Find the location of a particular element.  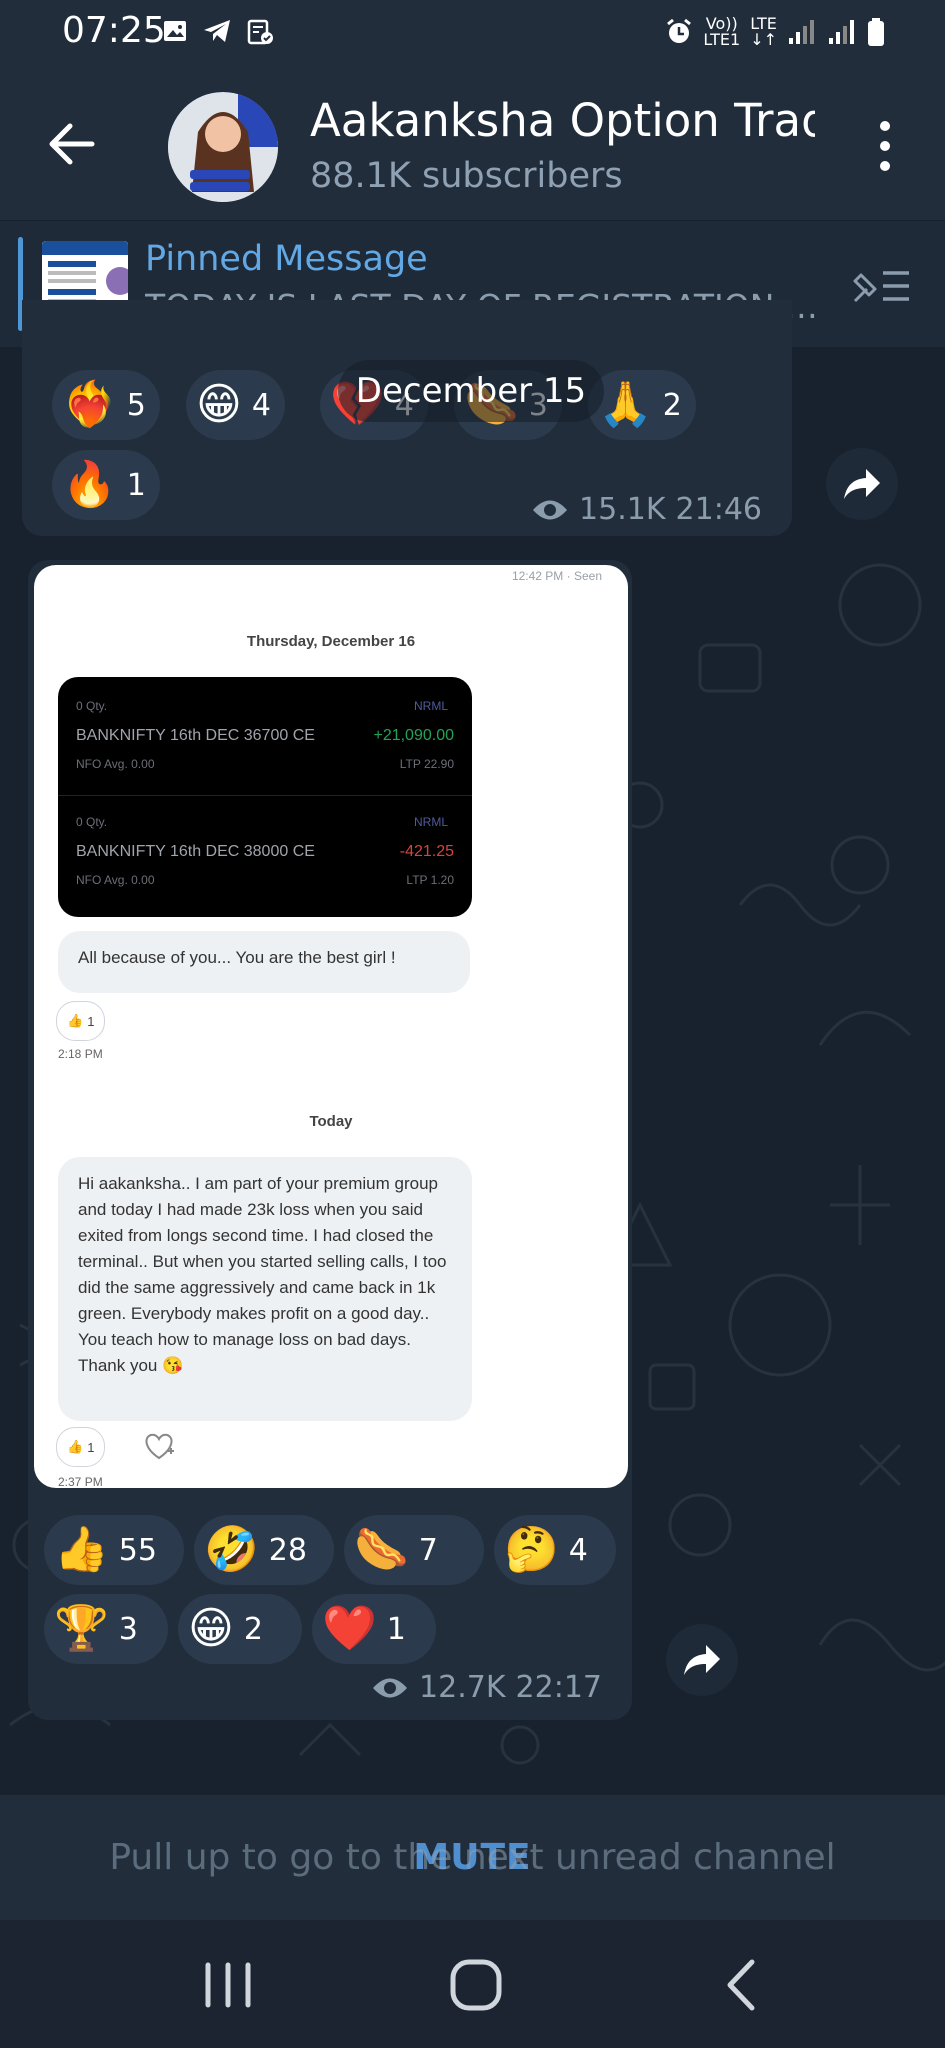

reaction-chip: 🙏 2 is located at coordinates (642, 405).